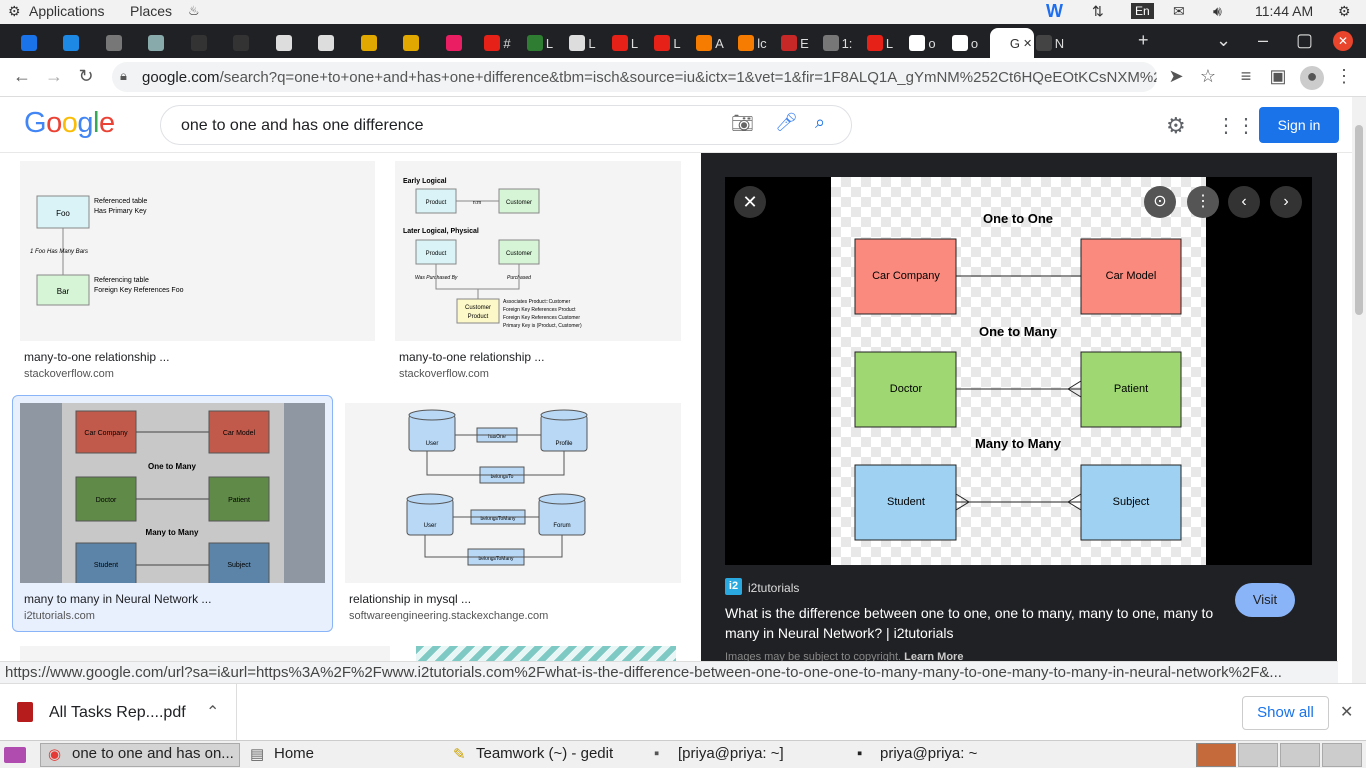 The height and width of the screenshot is (768, 1366). I want to click on places-menu: Places, so click(151, 11).